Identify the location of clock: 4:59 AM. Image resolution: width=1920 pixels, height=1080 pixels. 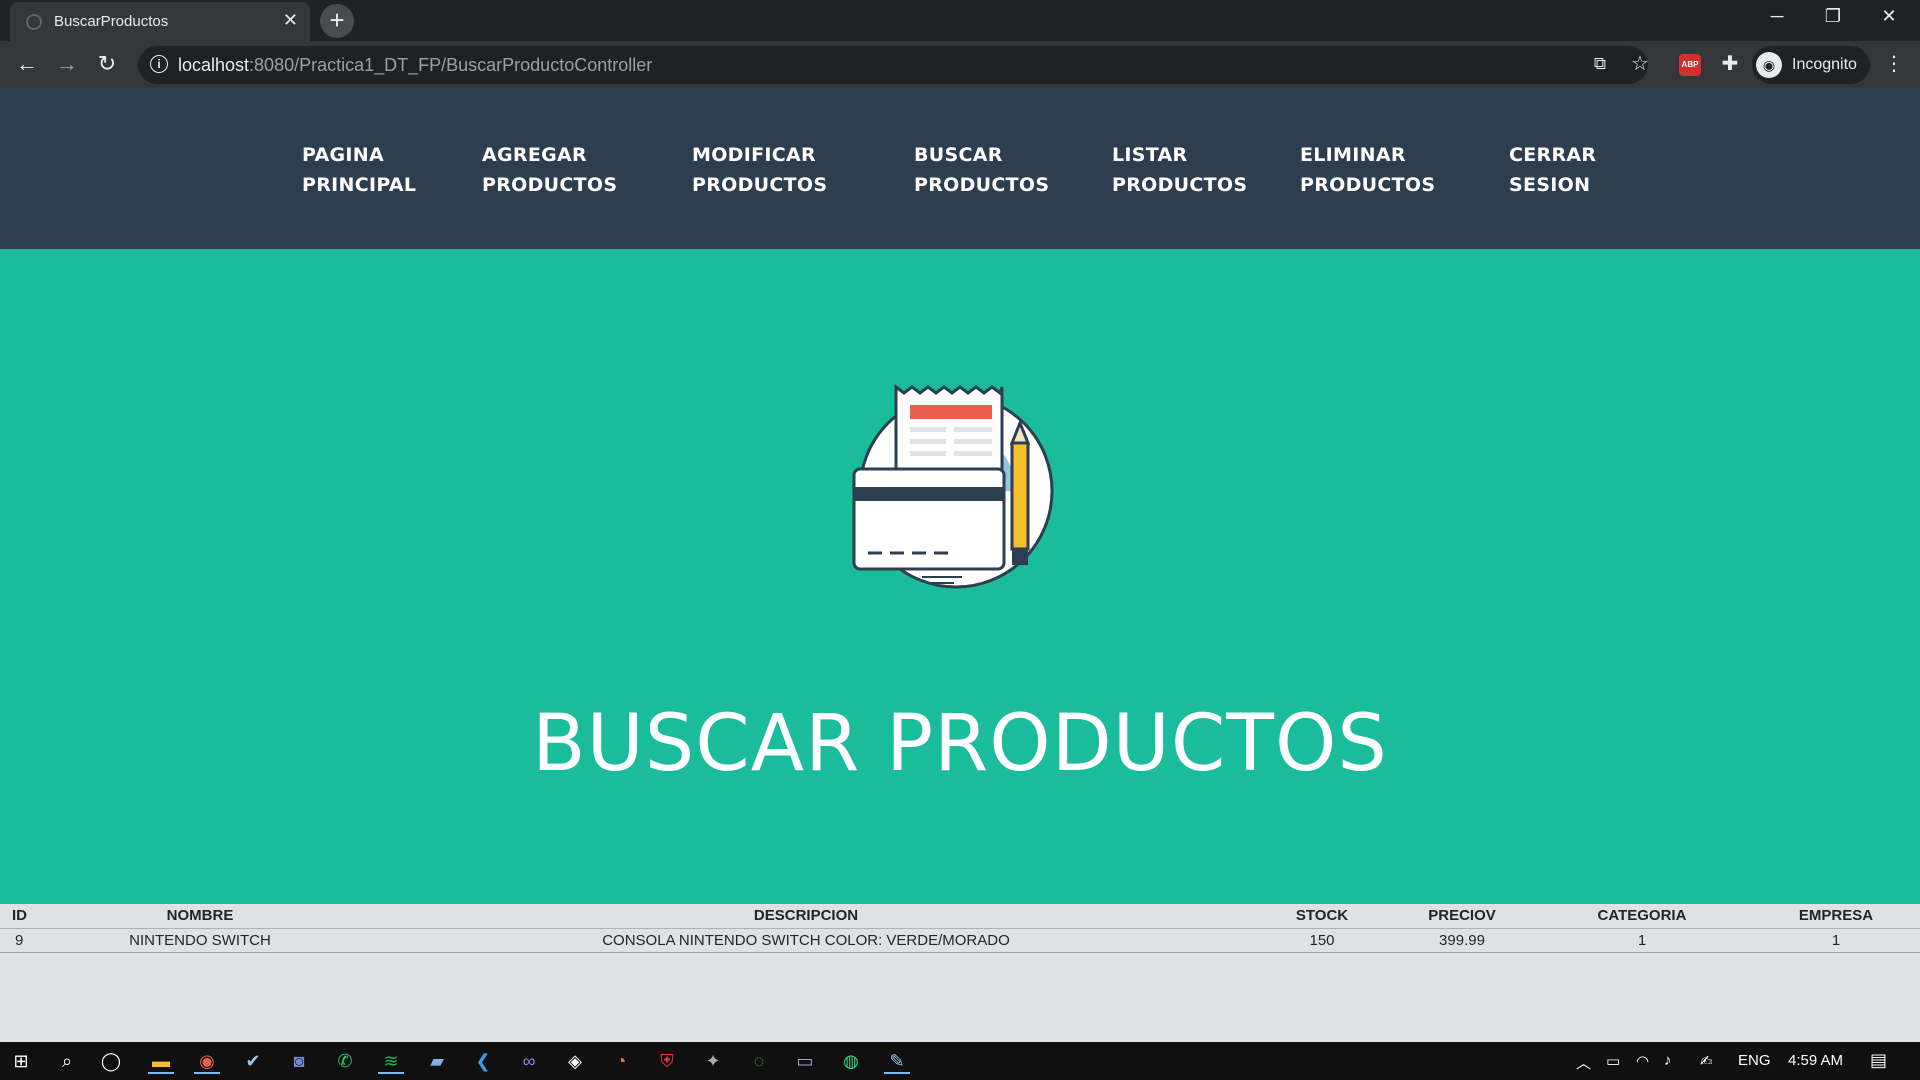
(1815, 1060).